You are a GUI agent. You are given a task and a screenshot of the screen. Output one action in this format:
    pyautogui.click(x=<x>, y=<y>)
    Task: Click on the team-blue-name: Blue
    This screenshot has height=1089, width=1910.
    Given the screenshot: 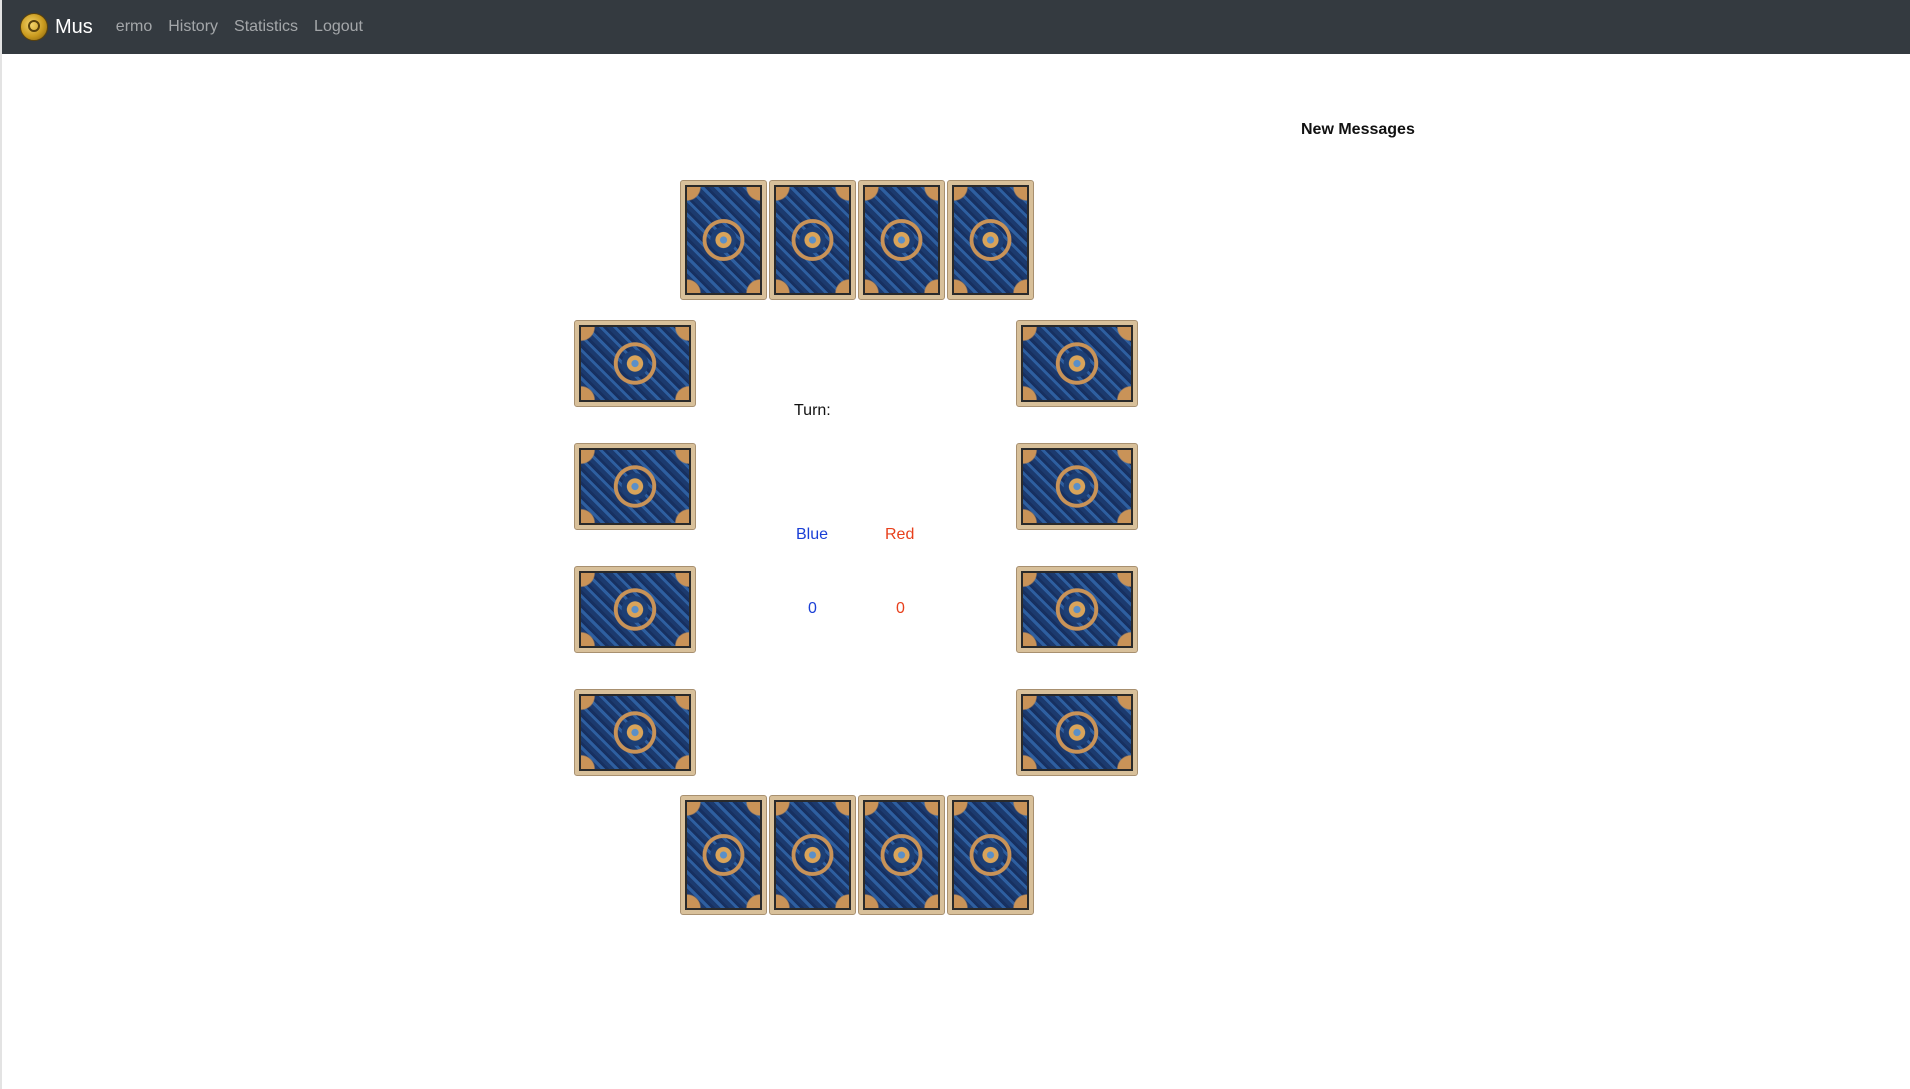 What is the action you would take?
    pyautogui.click(x=812, y=534)
    